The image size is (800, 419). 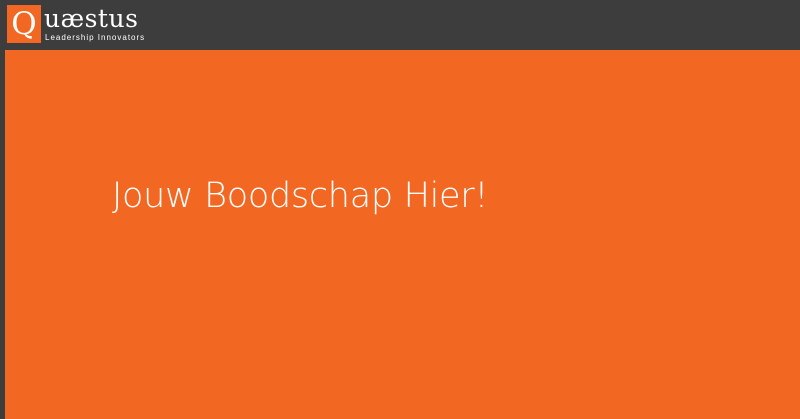 I want to click on logo-tagline: Leadership Innovators, so click(x=95, y=37).